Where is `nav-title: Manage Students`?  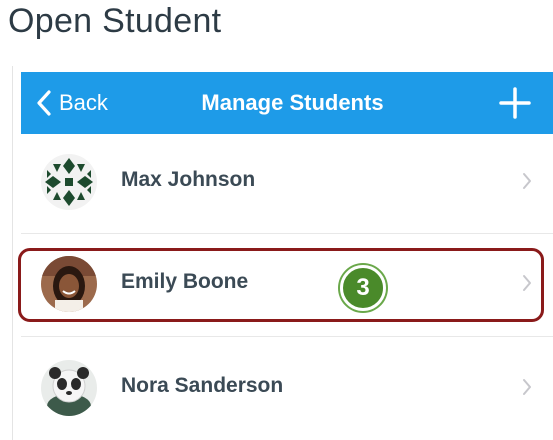 nav-title: Manage Students is located at coordinates (292, 102).